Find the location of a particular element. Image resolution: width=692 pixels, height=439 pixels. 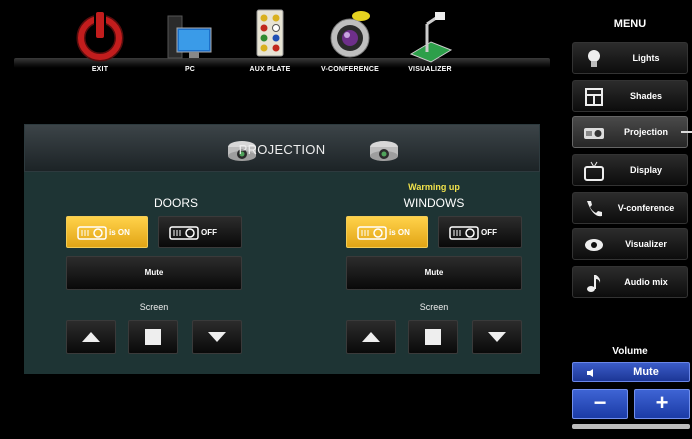

camera-icon is located at coordinates (350, 34).